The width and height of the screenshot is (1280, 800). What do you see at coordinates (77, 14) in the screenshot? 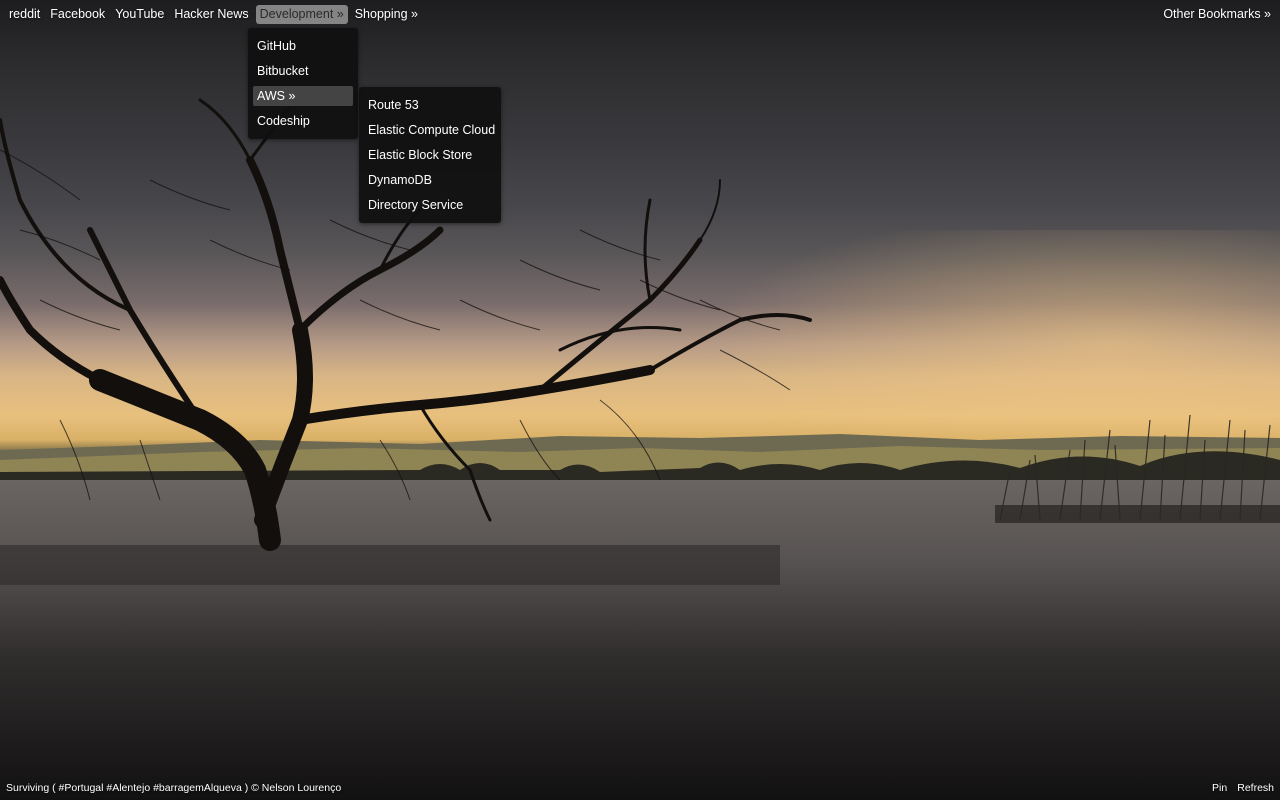
I see `bookmark-facebook: Facebook` at bounding box center [77, 14].